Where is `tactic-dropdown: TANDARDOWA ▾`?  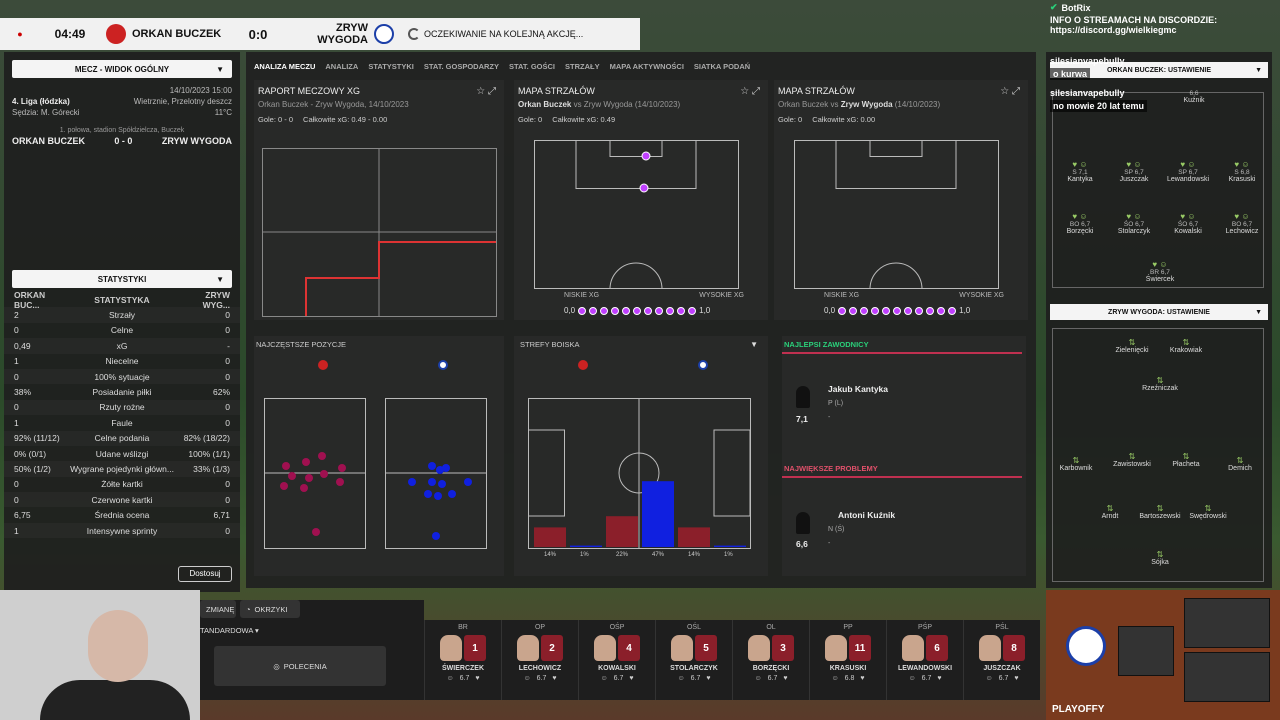
tactic-dropdown: TANDARDOWA ▾ is located at coordinates (229, 630).